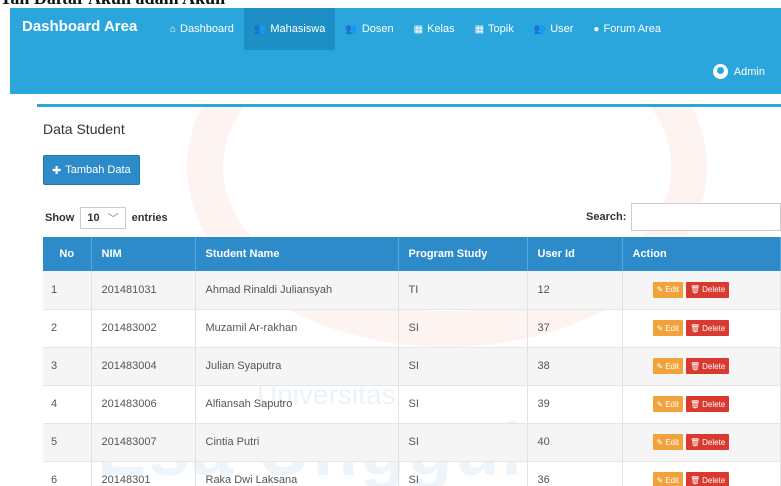 Image resolution: width=781 pixels, height=486 pixels. Describe the element at coordinates (297, 328) in the screenshot. I see `cell-student-name: Muzamil Ar-rakhan` at that location.